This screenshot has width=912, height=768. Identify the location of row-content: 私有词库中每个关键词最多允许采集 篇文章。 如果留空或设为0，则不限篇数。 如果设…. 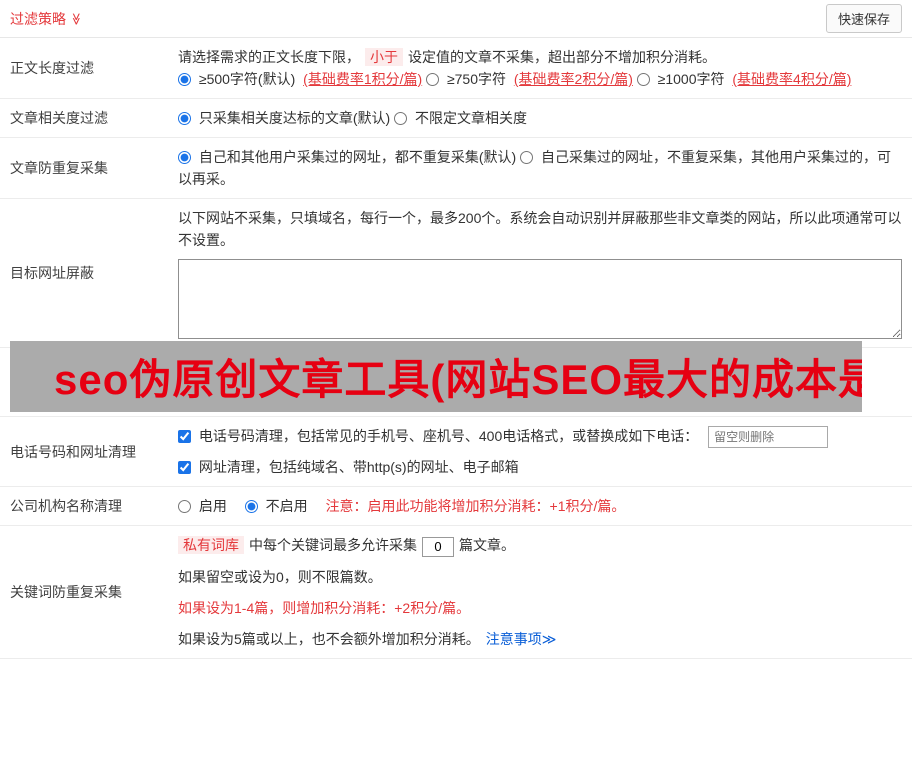
(545, 591).